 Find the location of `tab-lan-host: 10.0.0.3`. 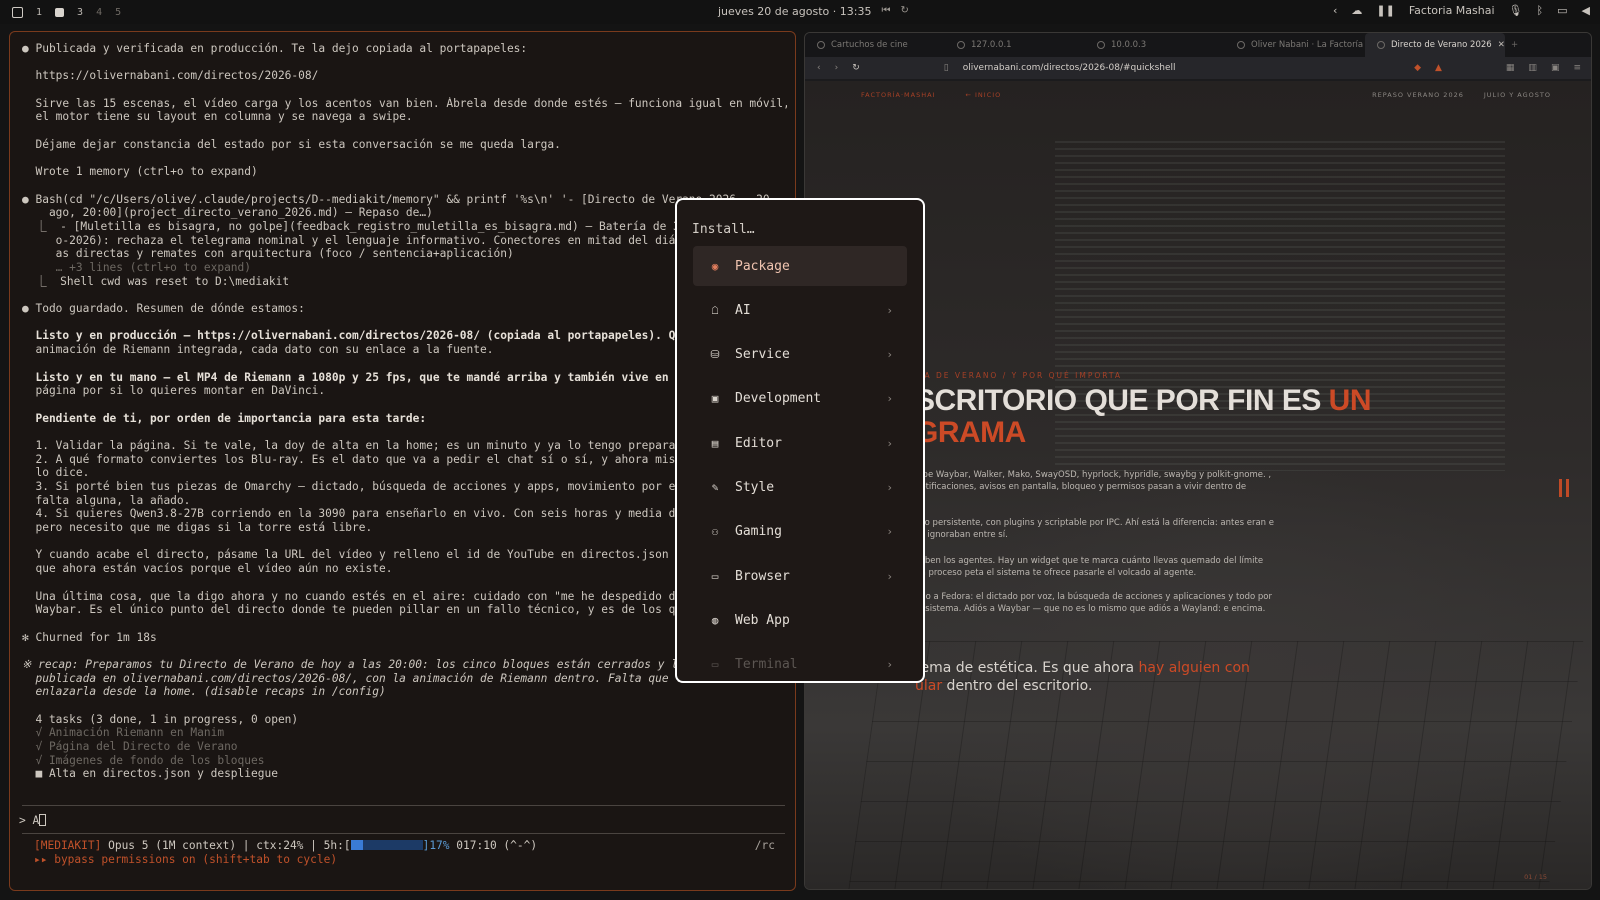

tab-lan-host: 10.0.0.3 is located at coordinates (1155, 45).